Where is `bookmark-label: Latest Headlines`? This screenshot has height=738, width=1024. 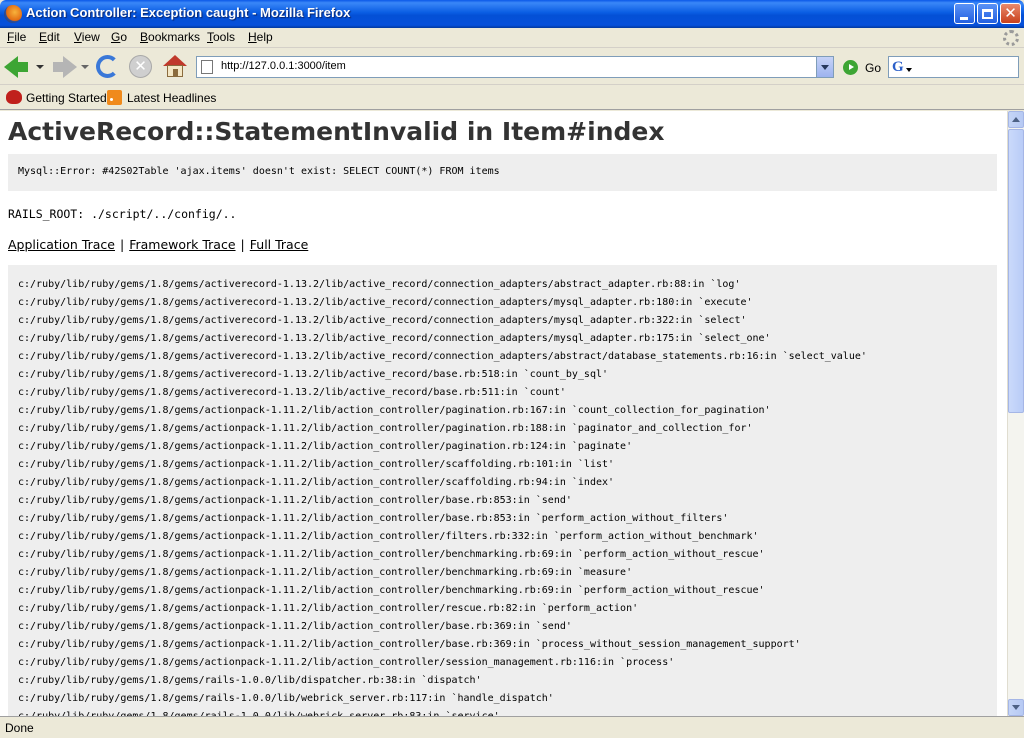 bookmark-label: Latest Headlines is located at coordinates (172, 98).